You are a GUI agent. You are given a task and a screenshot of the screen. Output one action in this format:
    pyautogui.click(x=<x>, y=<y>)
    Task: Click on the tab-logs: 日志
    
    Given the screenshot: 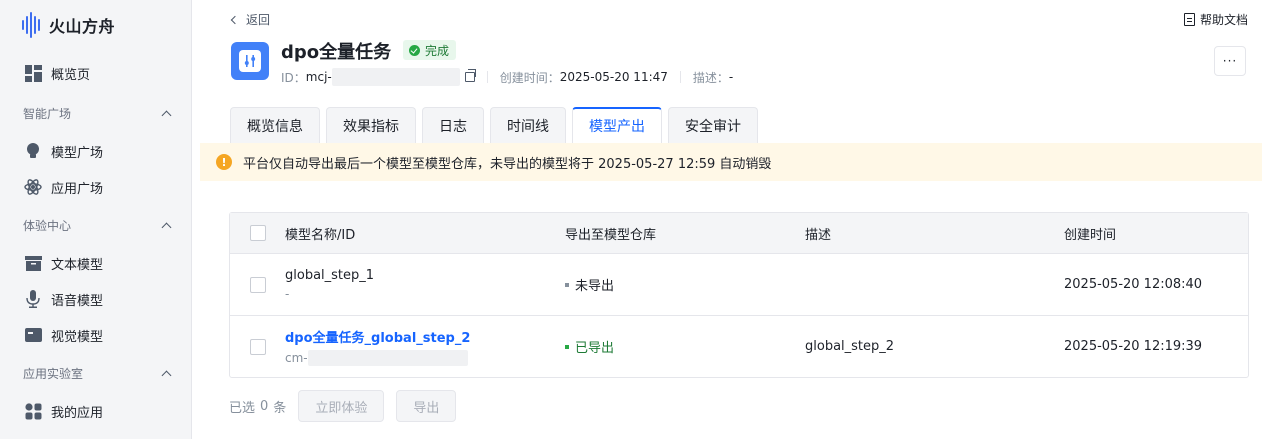 What is the action you would take?
    pyautogui.click(x=453, y=125)
    